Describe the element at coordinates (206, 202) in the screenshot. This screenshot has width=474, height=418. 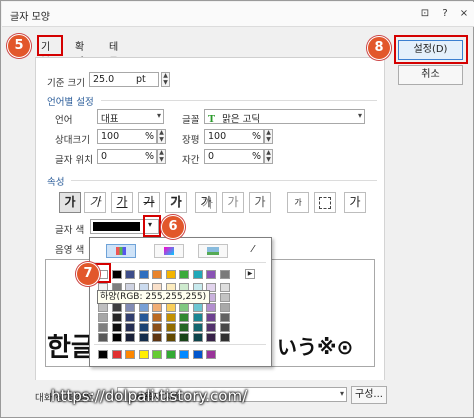
I see `shadow-button: 가` at that location.